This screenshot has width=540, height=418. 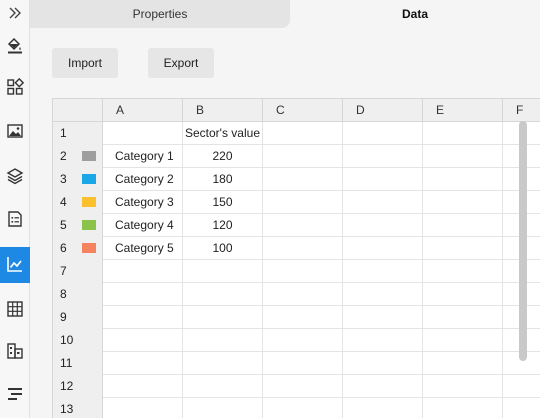 I want to click on row-header: 5, so click(x=78, y=225).